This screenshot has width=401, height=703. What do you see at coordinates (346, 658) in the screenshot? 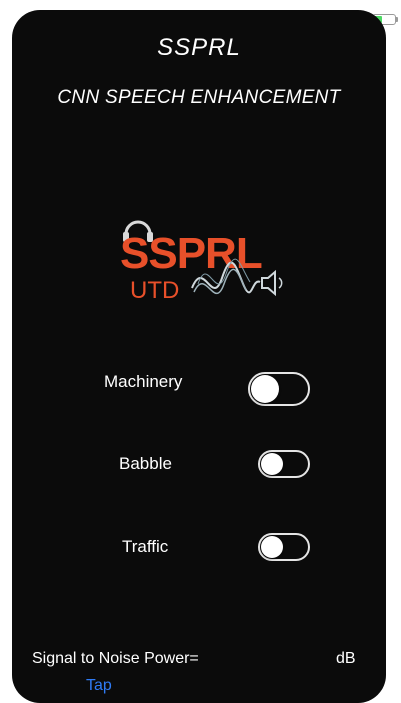
I see `snr-unit: dB` at bounding box center [346, 658].